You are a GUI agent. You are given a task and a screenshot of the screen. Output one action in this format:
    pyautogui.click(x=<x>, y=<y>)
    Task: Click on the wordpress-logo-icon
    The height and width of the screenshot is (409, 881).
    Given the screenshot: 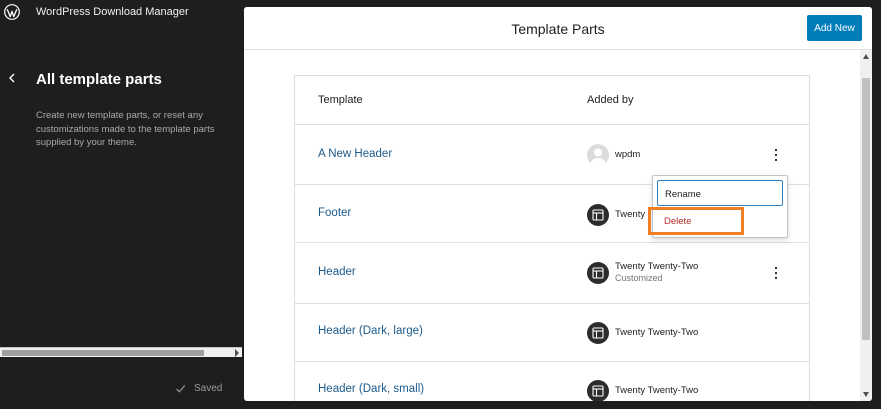 What is the action you would take?
    pyautogui.click(x=12, y=12)
    